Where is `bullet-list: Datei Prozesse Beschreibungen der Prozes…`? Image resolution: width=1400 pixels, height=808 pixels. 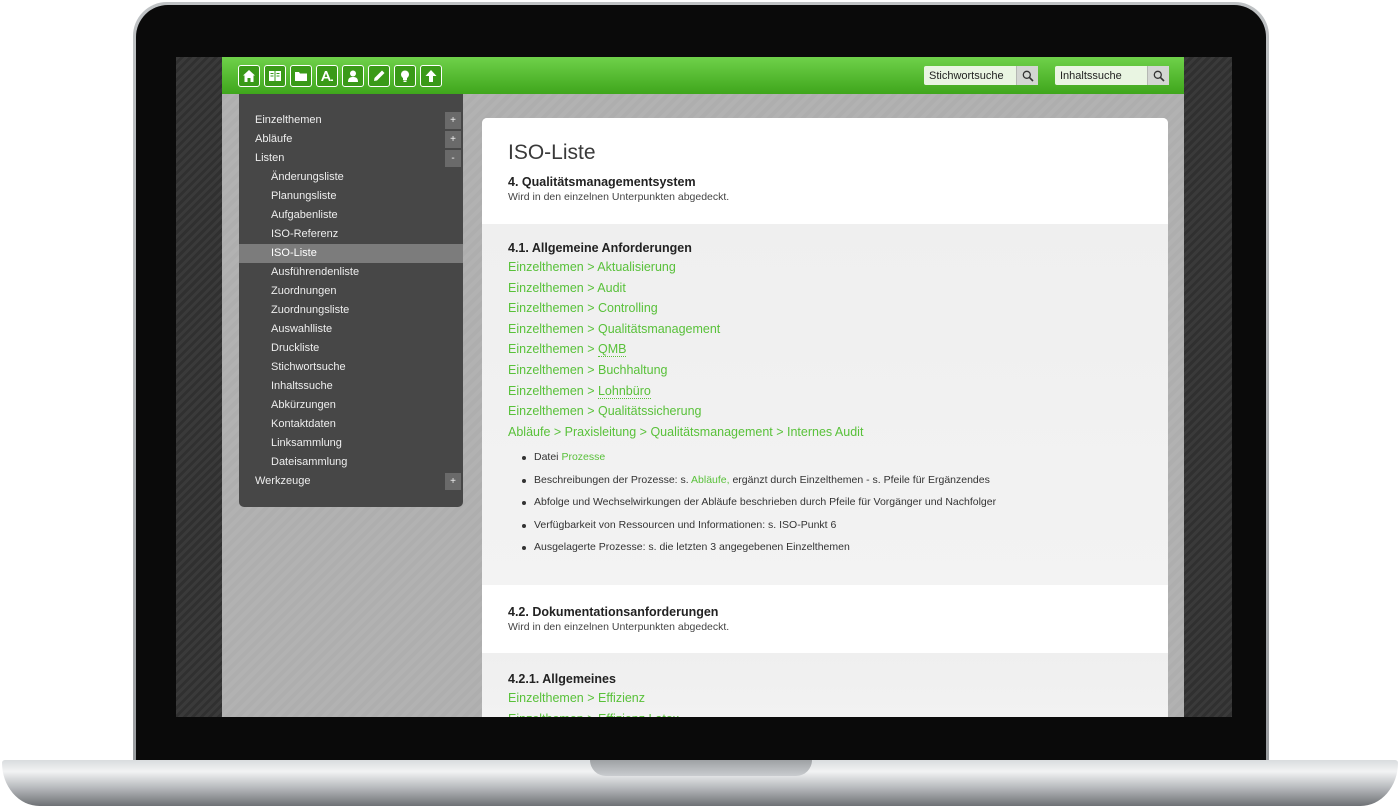
bullet-list: Datei Prozesse Beschreibungen der Prozes… is located at coordinates (838, 500).